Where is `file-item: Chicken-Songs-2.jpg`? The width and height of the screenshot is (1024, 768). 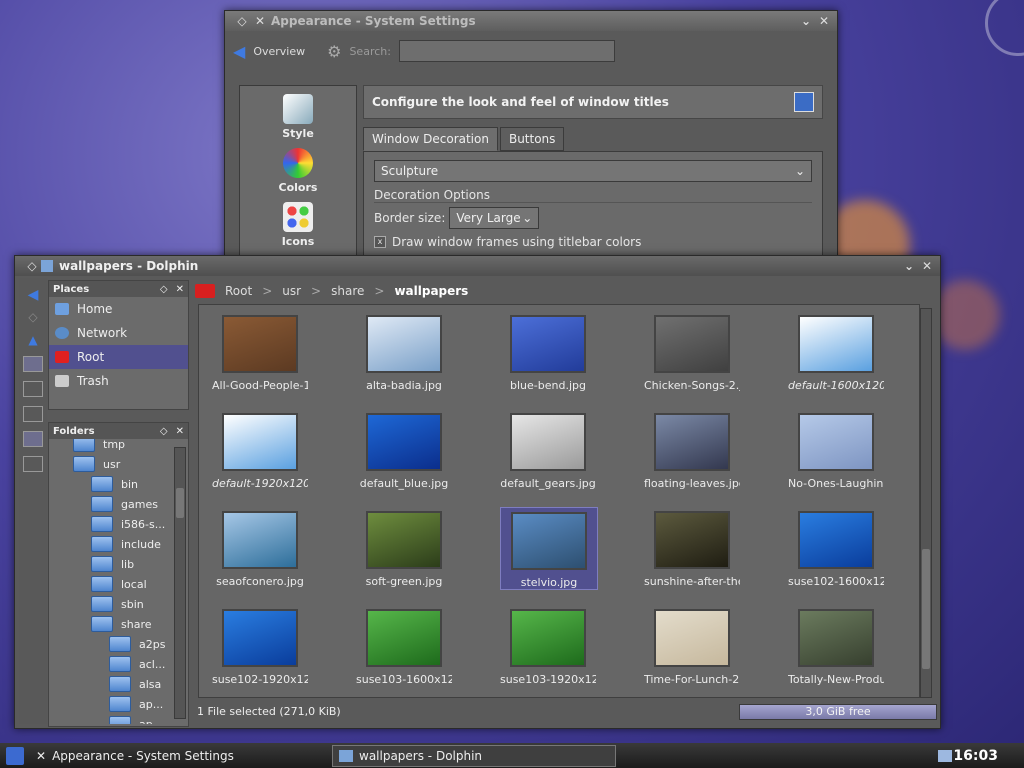
file-item: Chicken-Songs-2.jpg is located at coordinates (692, 351).